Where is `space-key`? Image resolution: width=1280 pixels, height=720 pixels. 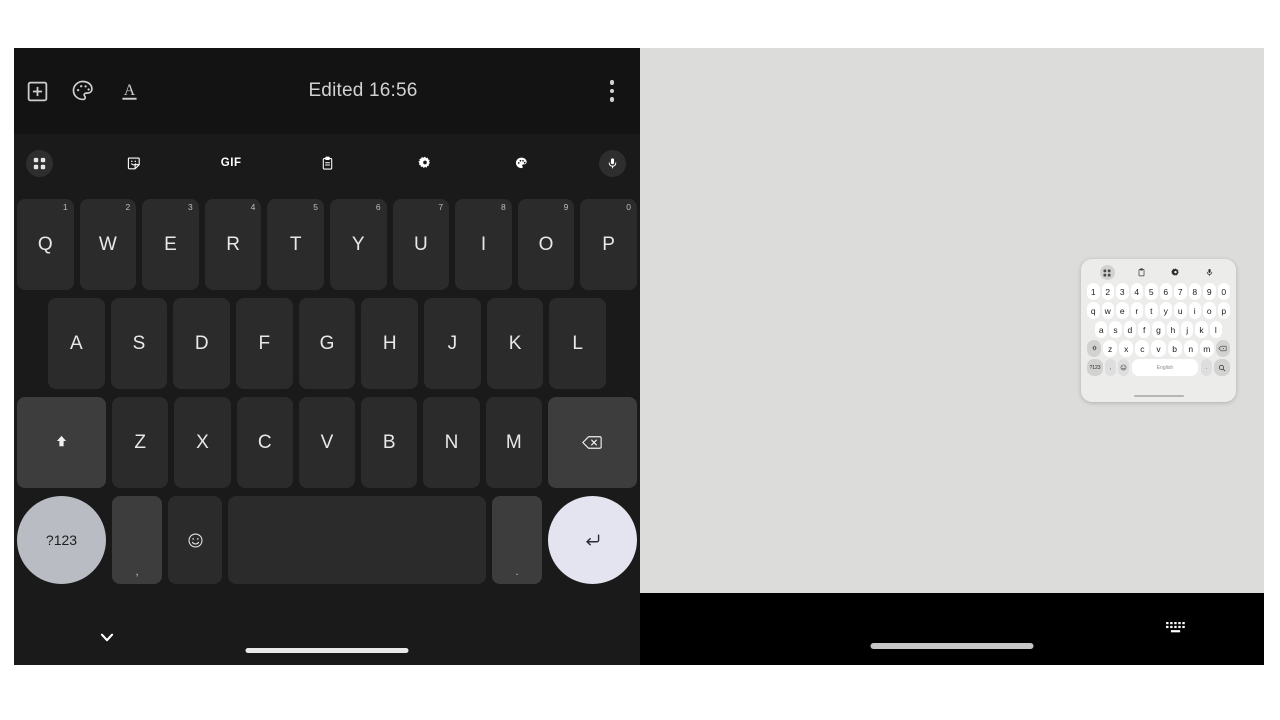
space-key is located at coordinates (357, 540).